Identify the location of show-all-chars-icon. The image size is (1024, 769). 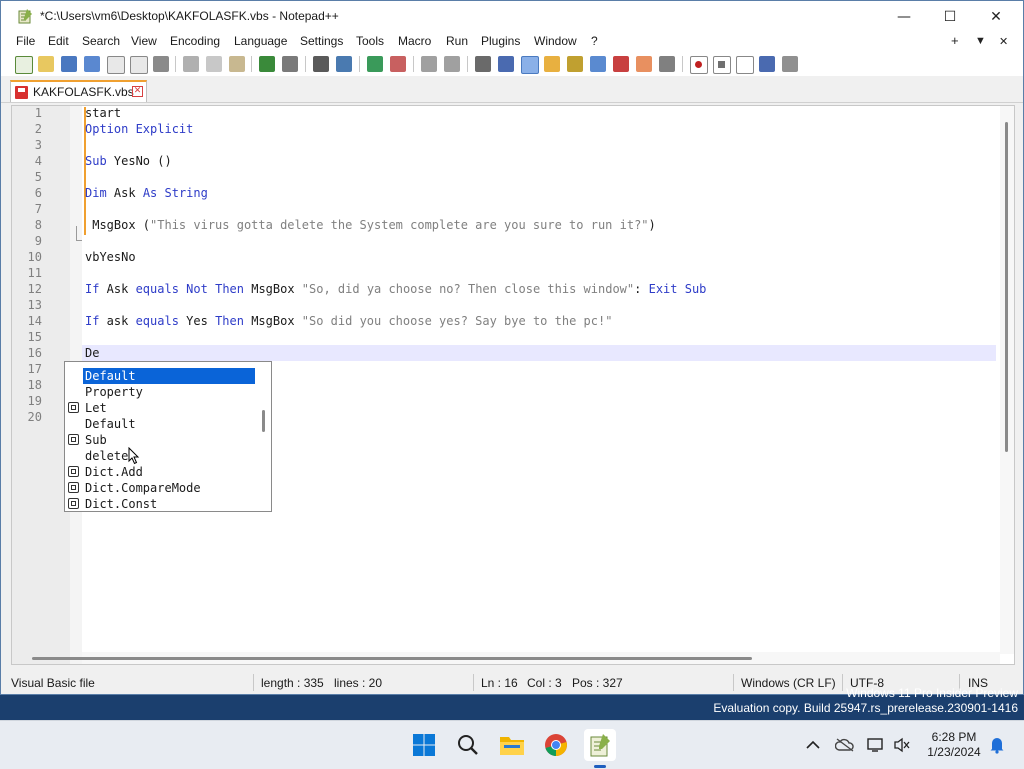
(506, 64).